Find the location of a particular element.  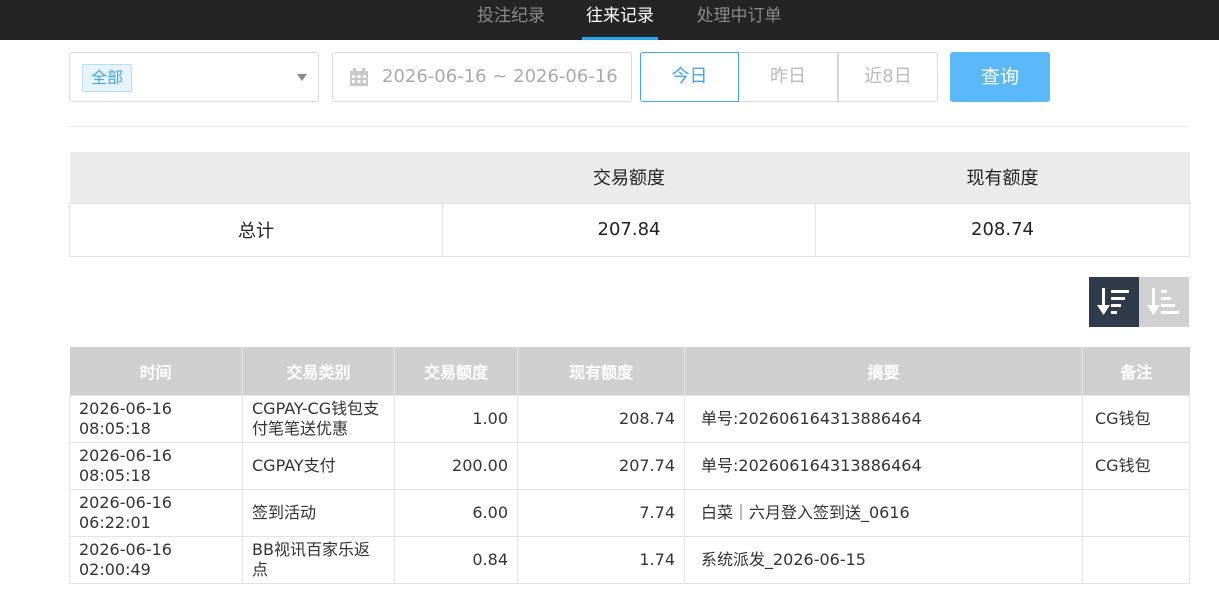

sort-desc-button is located at coordinates (1114, 302).